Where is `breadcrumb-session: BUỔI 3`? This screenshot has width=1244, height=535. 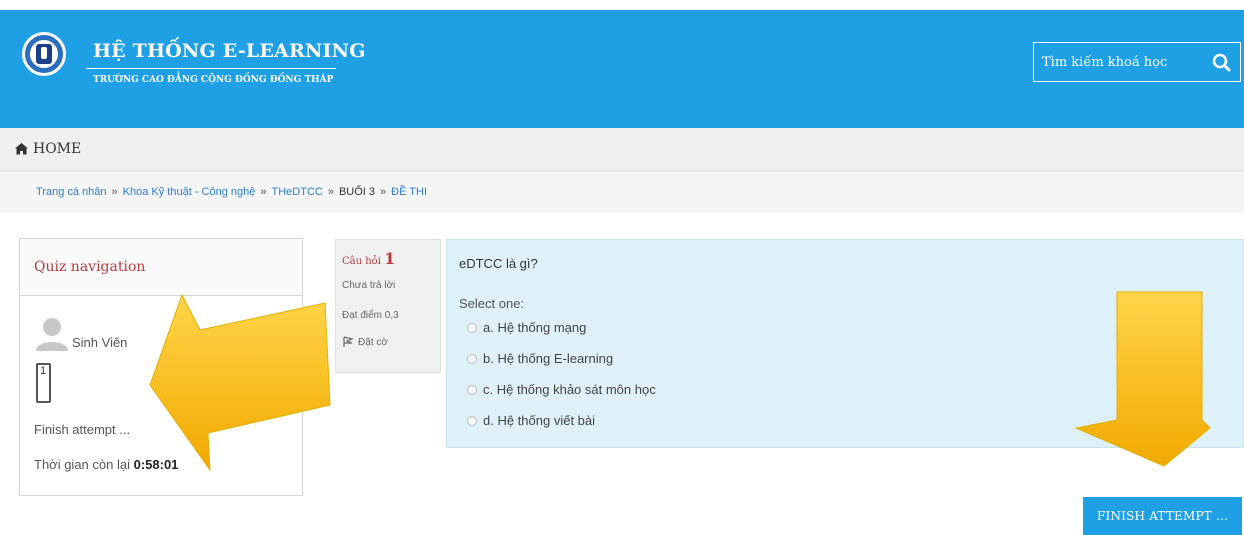 breadcrumb-session: BUỔI 3 is located at coordinates (357, 192).